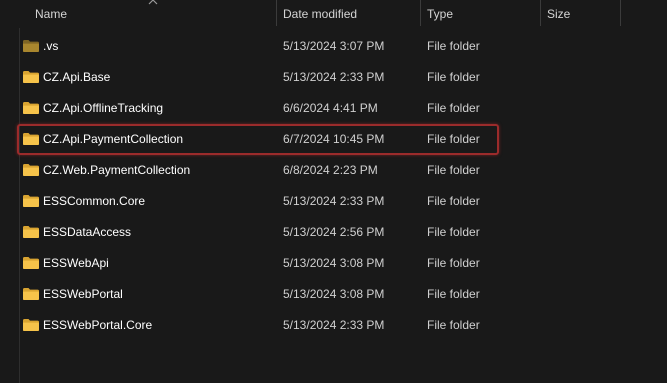 The height and width of the screenshot is (383, 667). What do you see at coordinates (330, 108) in the screenshot?
I see `date-modified: 6/6/2024 4:41 PM` at bounding box center [330, 108].